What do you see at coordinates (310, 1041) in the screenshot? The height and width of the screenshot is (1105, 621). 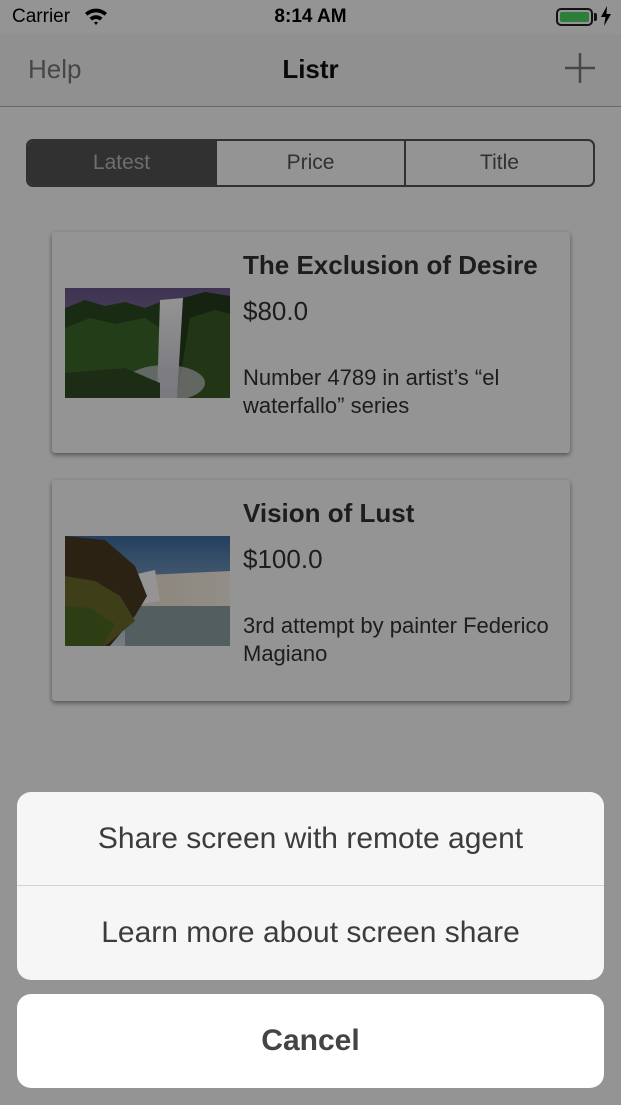 I see `cancel-button: Cancel` at bounding box center [310, 1041].